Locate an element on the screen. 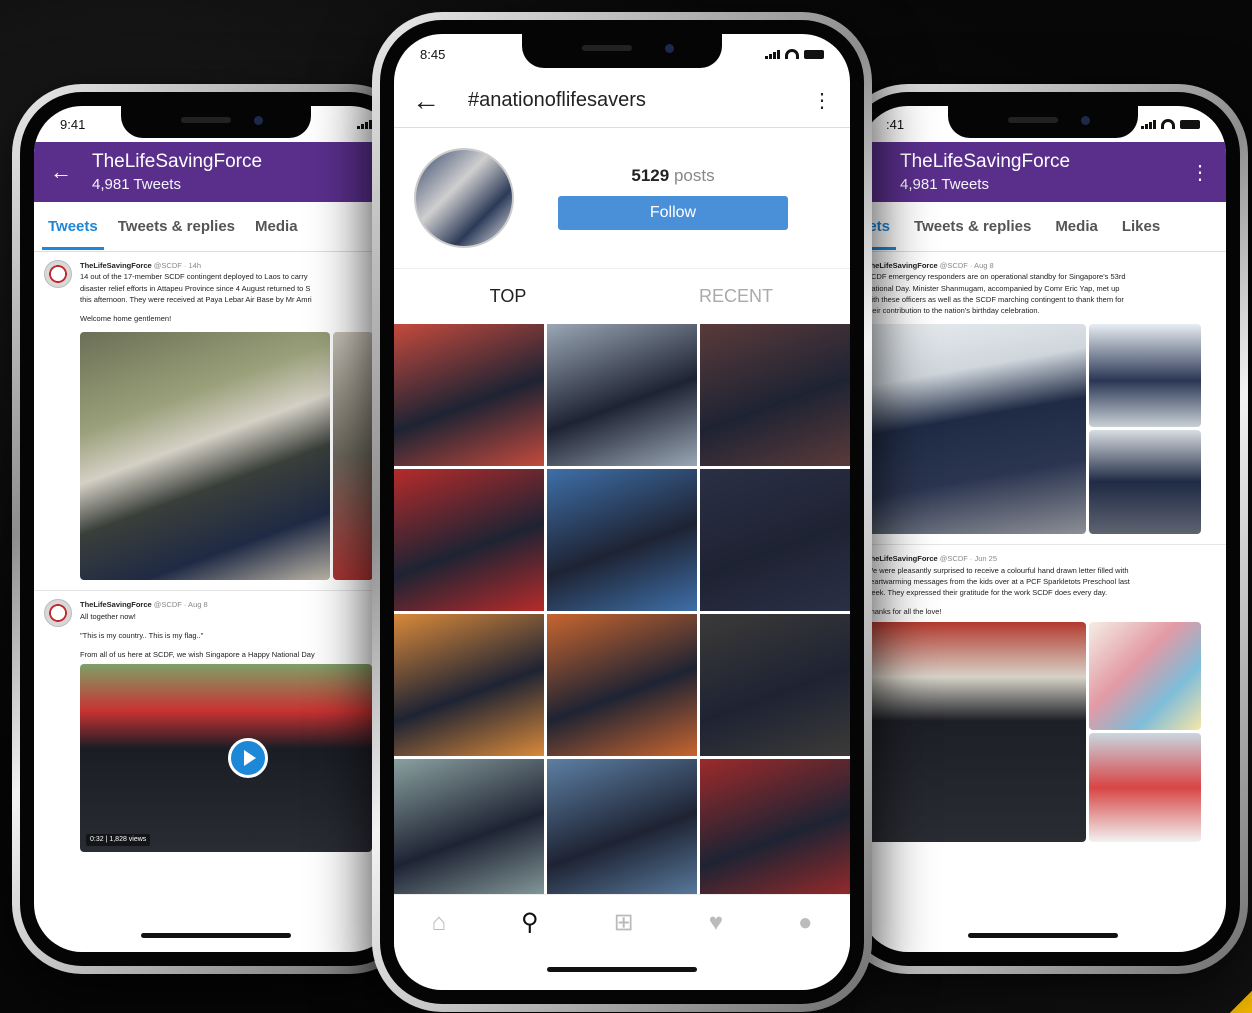  bottom-nav: ⌂ ⚲ ⊞ ♥ ● is located at coordinates (622, 922).